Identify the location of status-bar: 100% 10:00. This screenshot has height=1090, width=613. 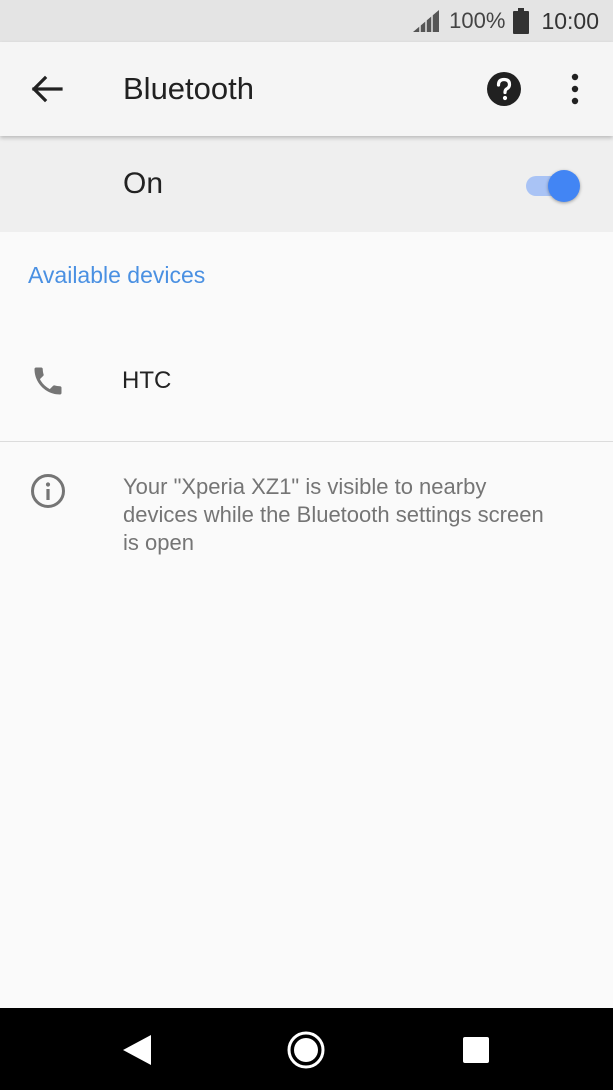
(306, 21).